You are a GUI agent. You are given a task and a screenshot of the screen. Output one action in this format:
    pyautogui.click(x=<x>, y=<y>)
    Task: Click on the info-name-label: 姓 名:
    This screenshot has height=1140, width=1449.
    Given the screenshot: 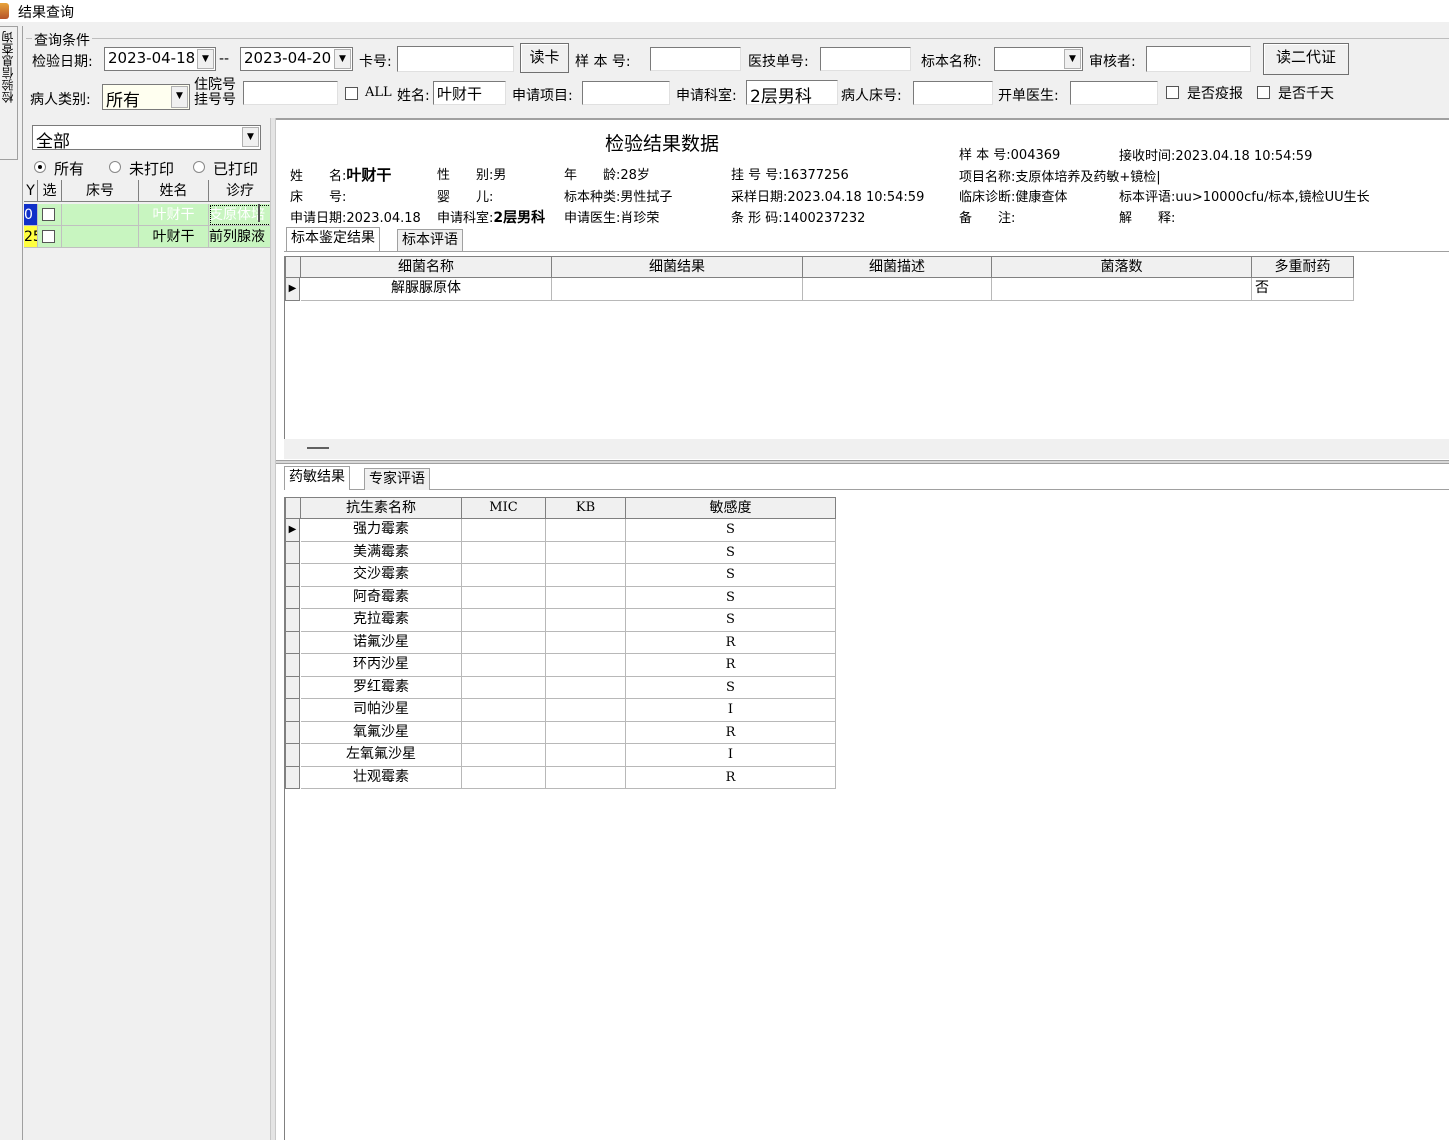 What is the action you would take?
    pyautogui.click(x=318, y=176)
    